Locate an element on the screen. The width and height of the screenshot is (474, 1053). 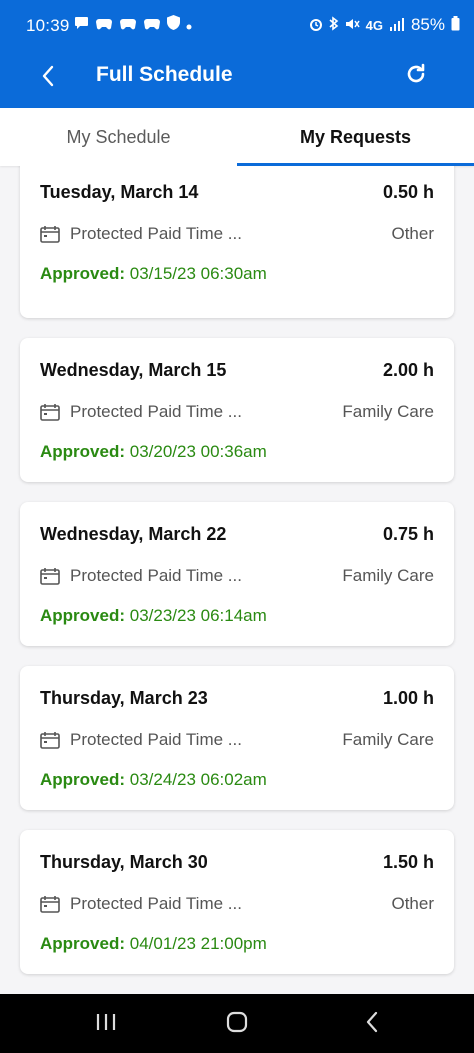
shield-icon is located at coordinates (173, 24).